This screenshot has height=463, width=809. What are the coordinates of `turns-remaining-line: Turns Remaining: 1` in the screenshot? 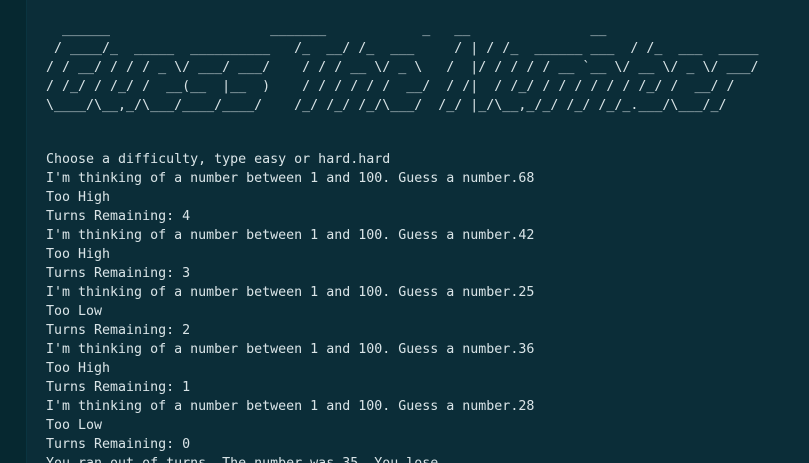 It's located at (118, 387).